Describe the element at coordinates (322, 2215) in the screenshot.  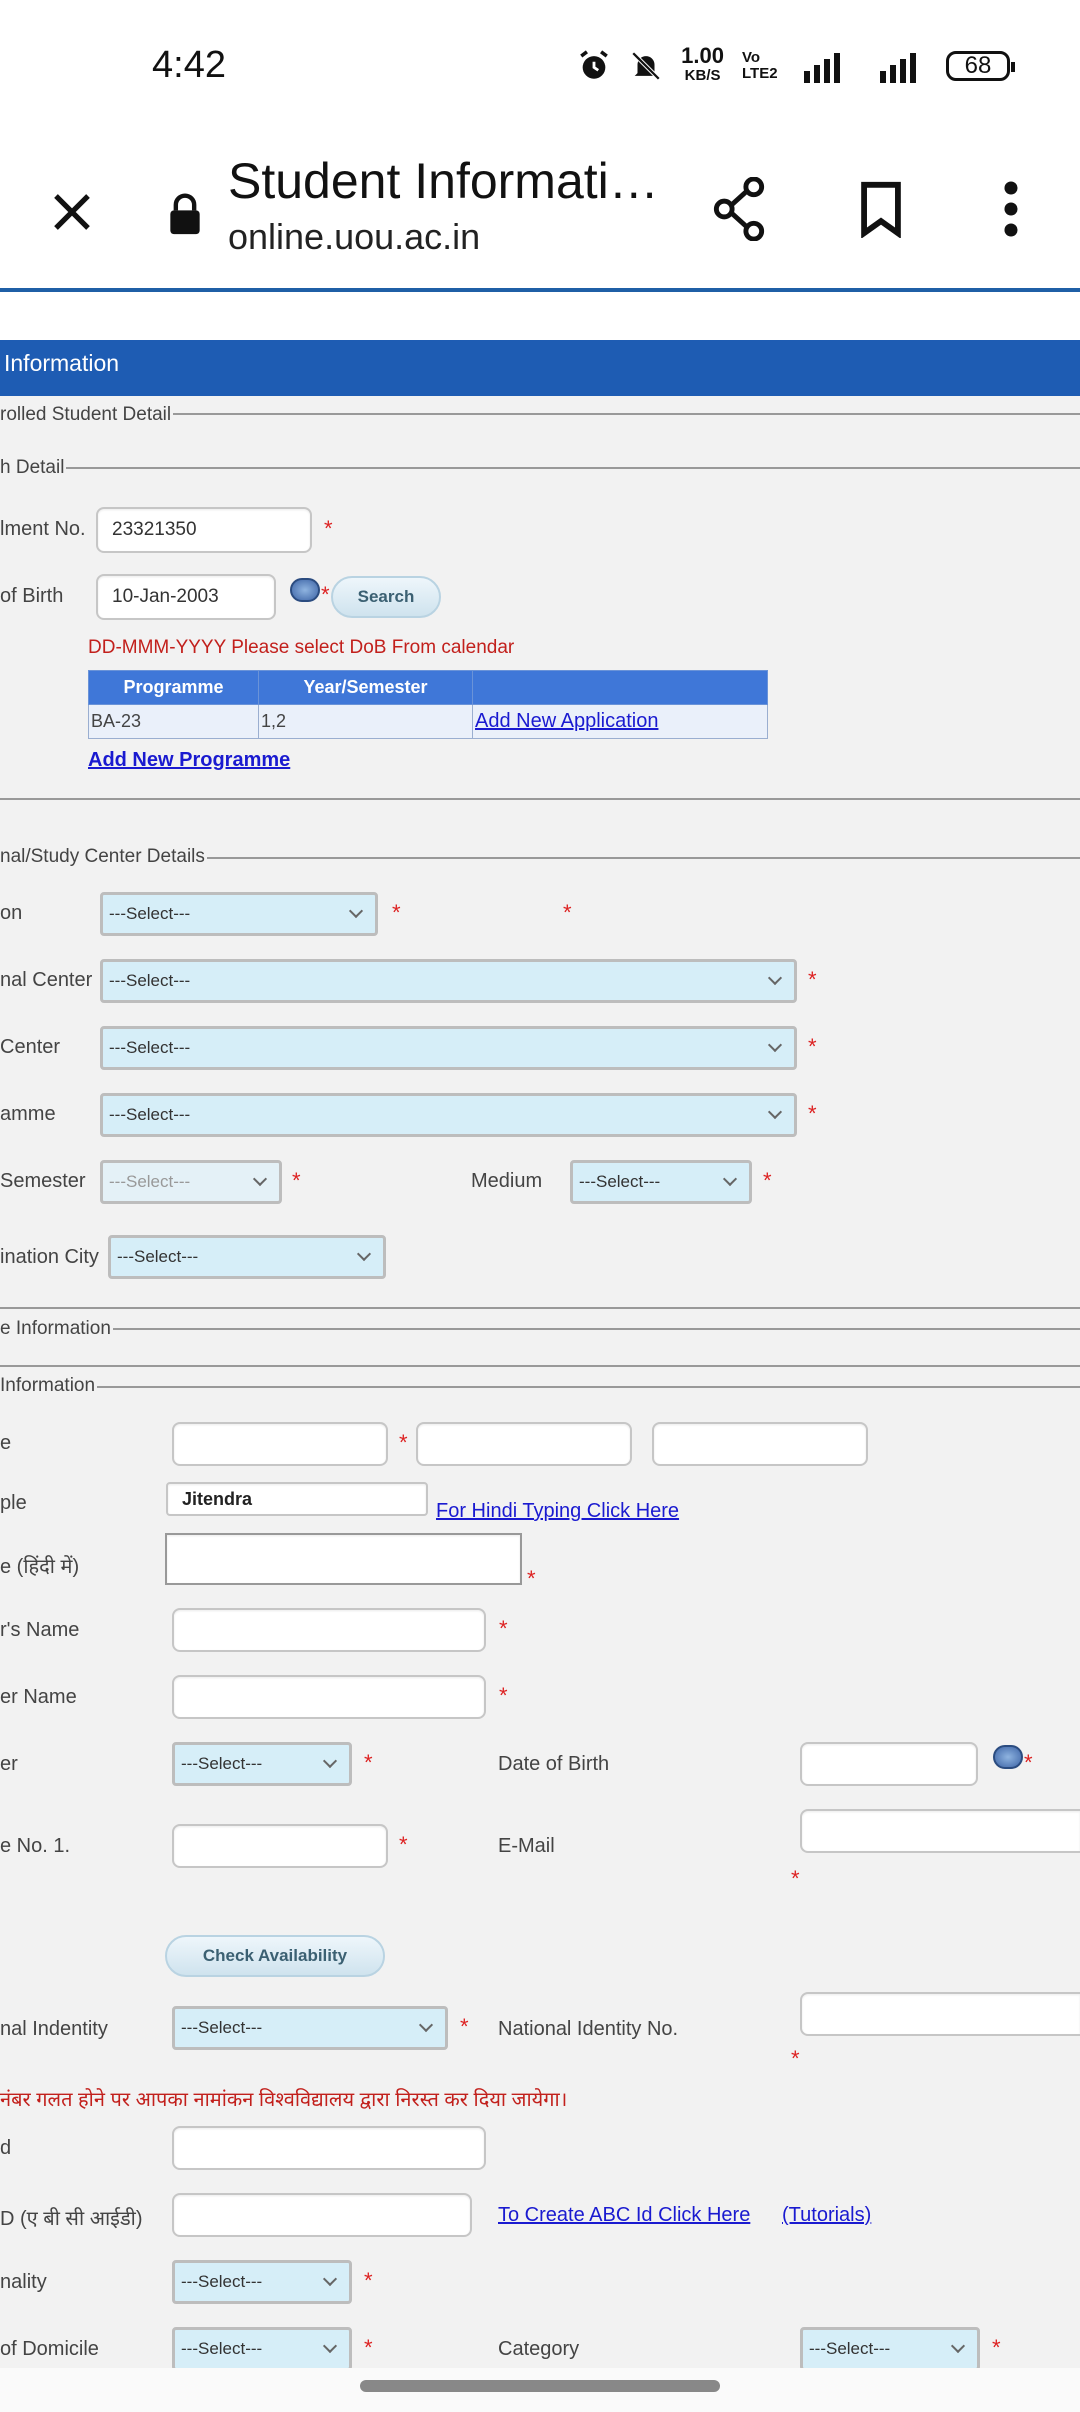
I see `abc-id-input` at that location.